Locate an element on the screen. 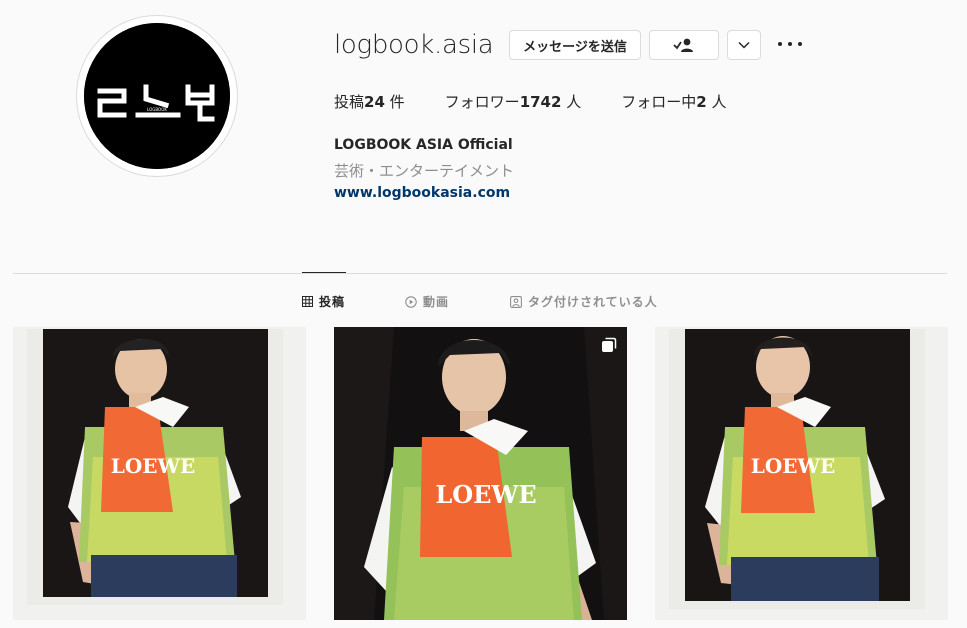 The width and height of the screenshot is (967, 628). followers-unit: 人 is located at coordinates (571, 102).